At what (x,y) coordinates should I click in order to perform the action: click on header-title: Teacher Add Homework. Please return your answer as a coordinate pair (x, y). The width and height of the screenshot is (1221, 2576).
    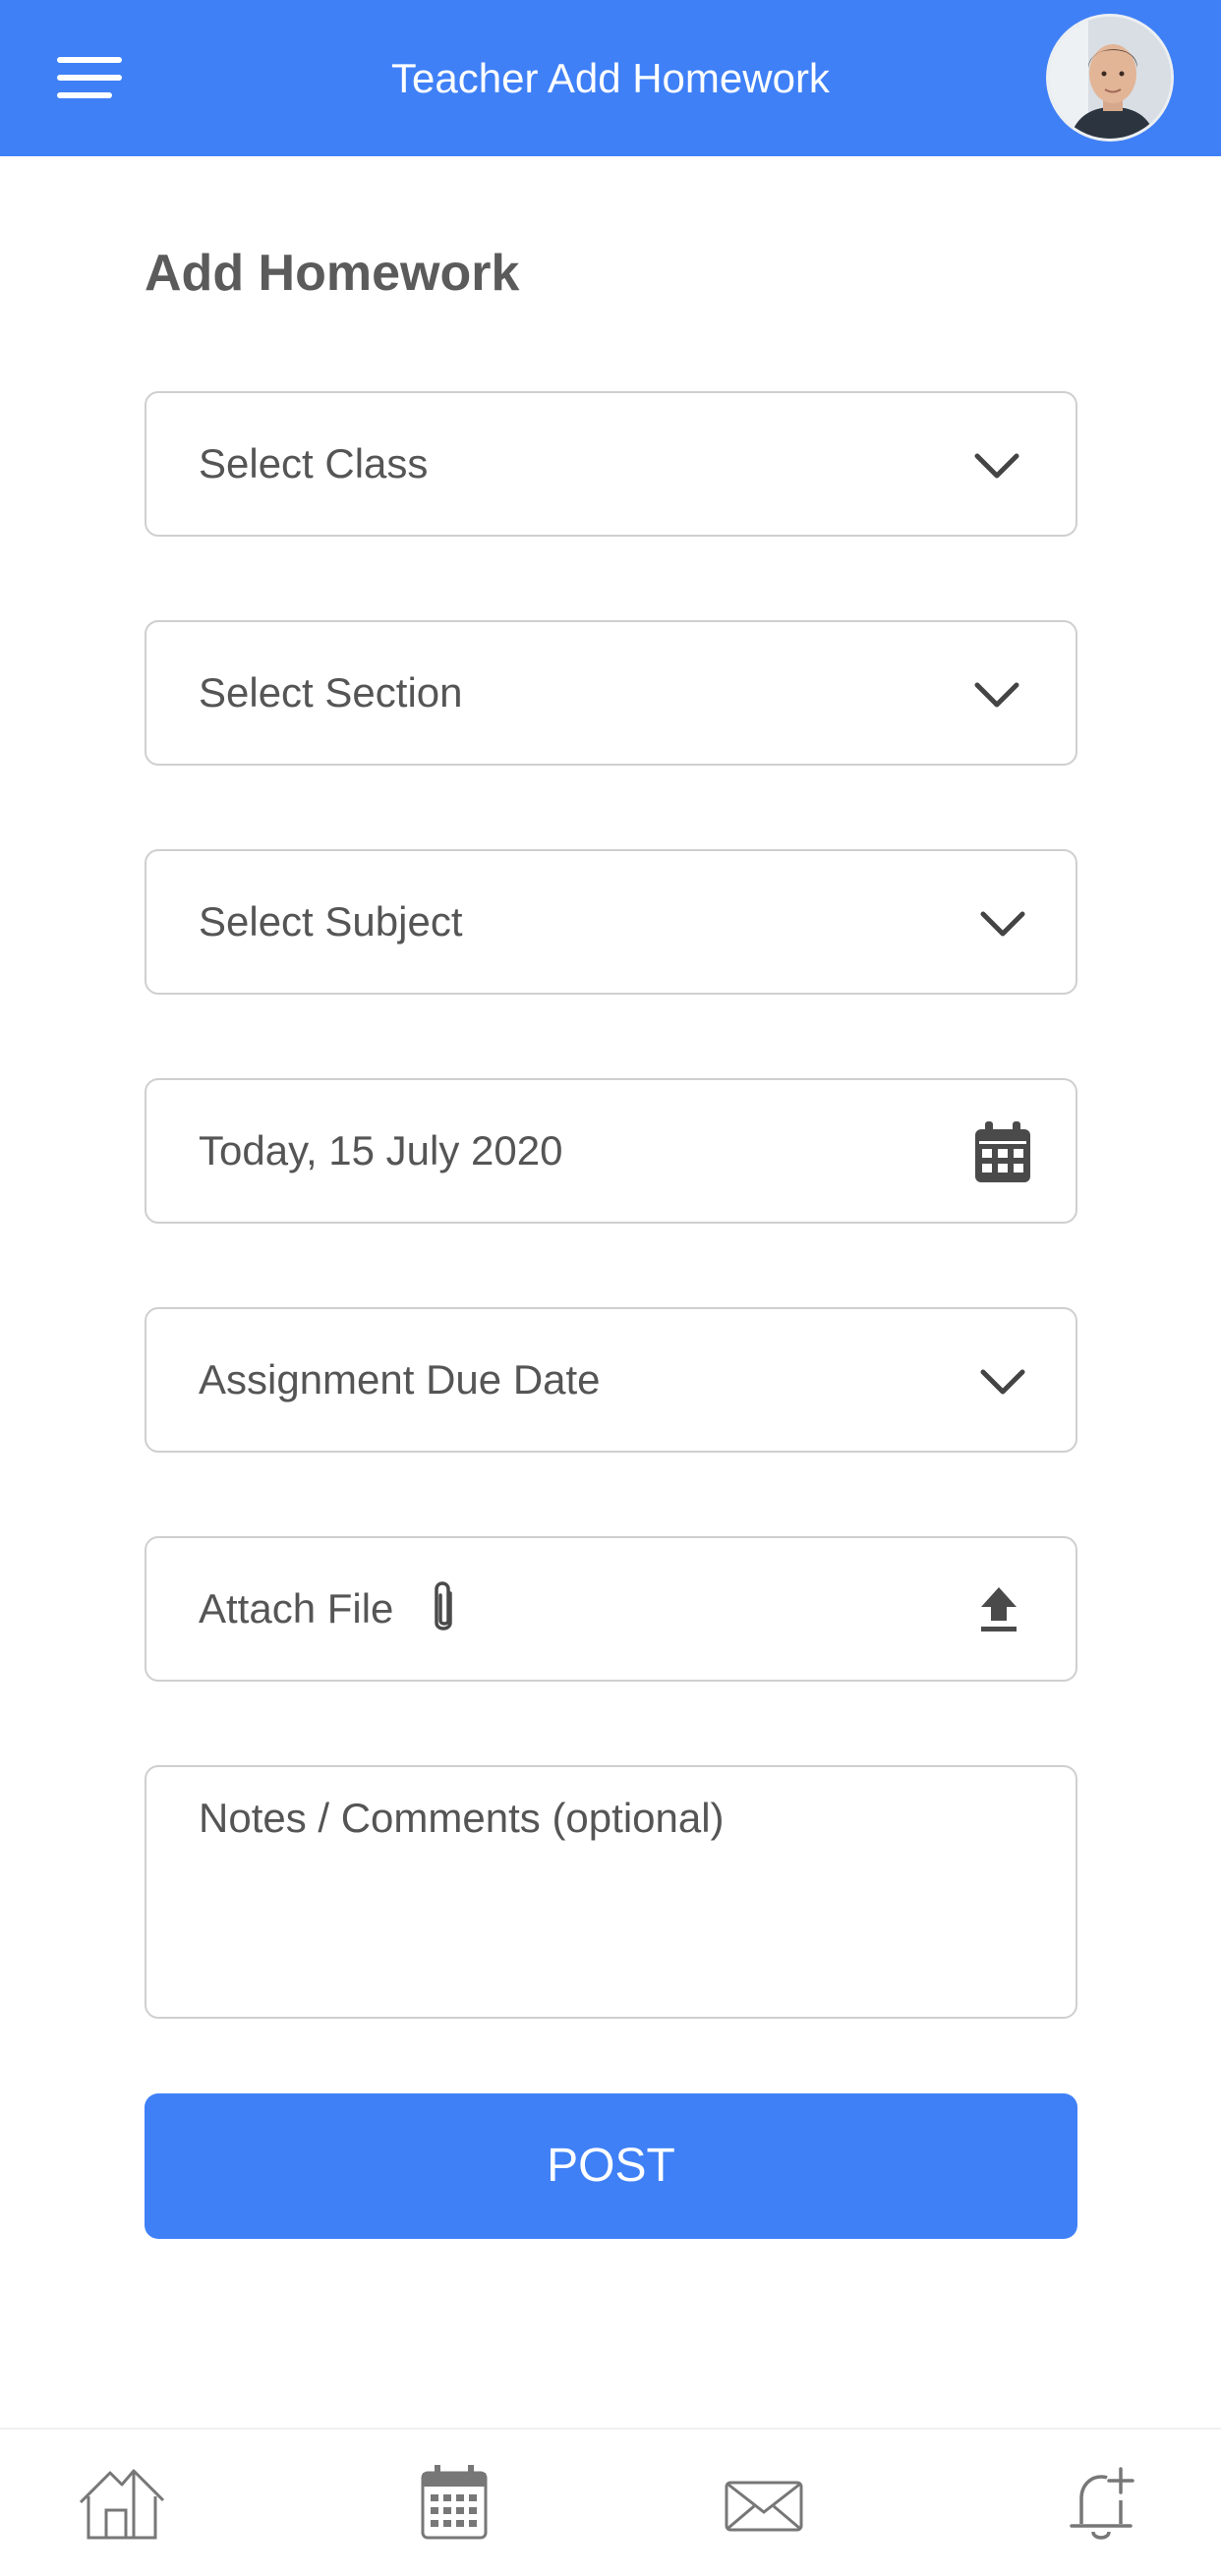
    Looking at the image, I should click on (610, 78).